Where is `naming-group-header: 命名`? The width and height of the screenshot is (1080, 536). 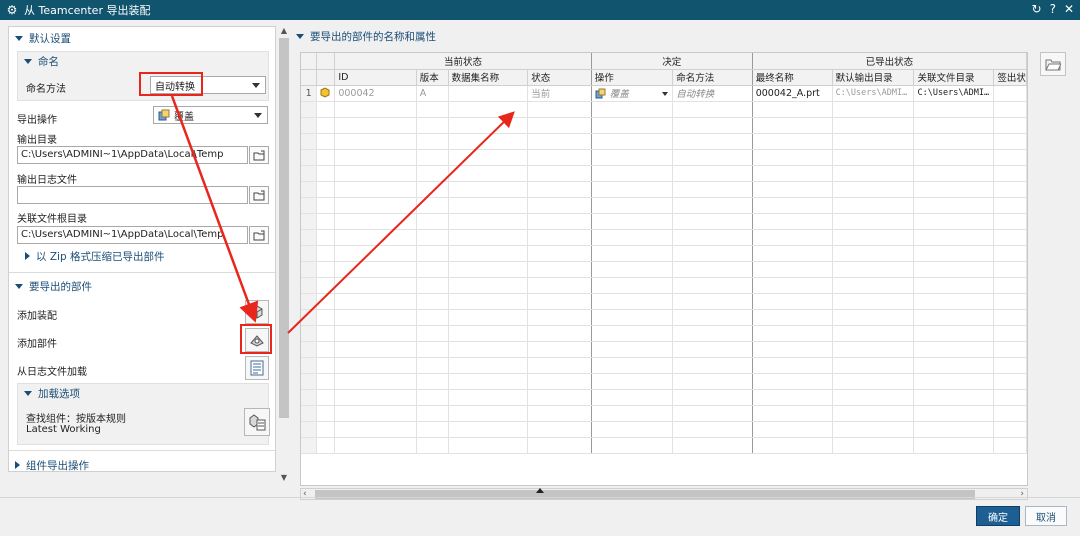 naming-group-header: 命名 is located at coordinates (41, 61).